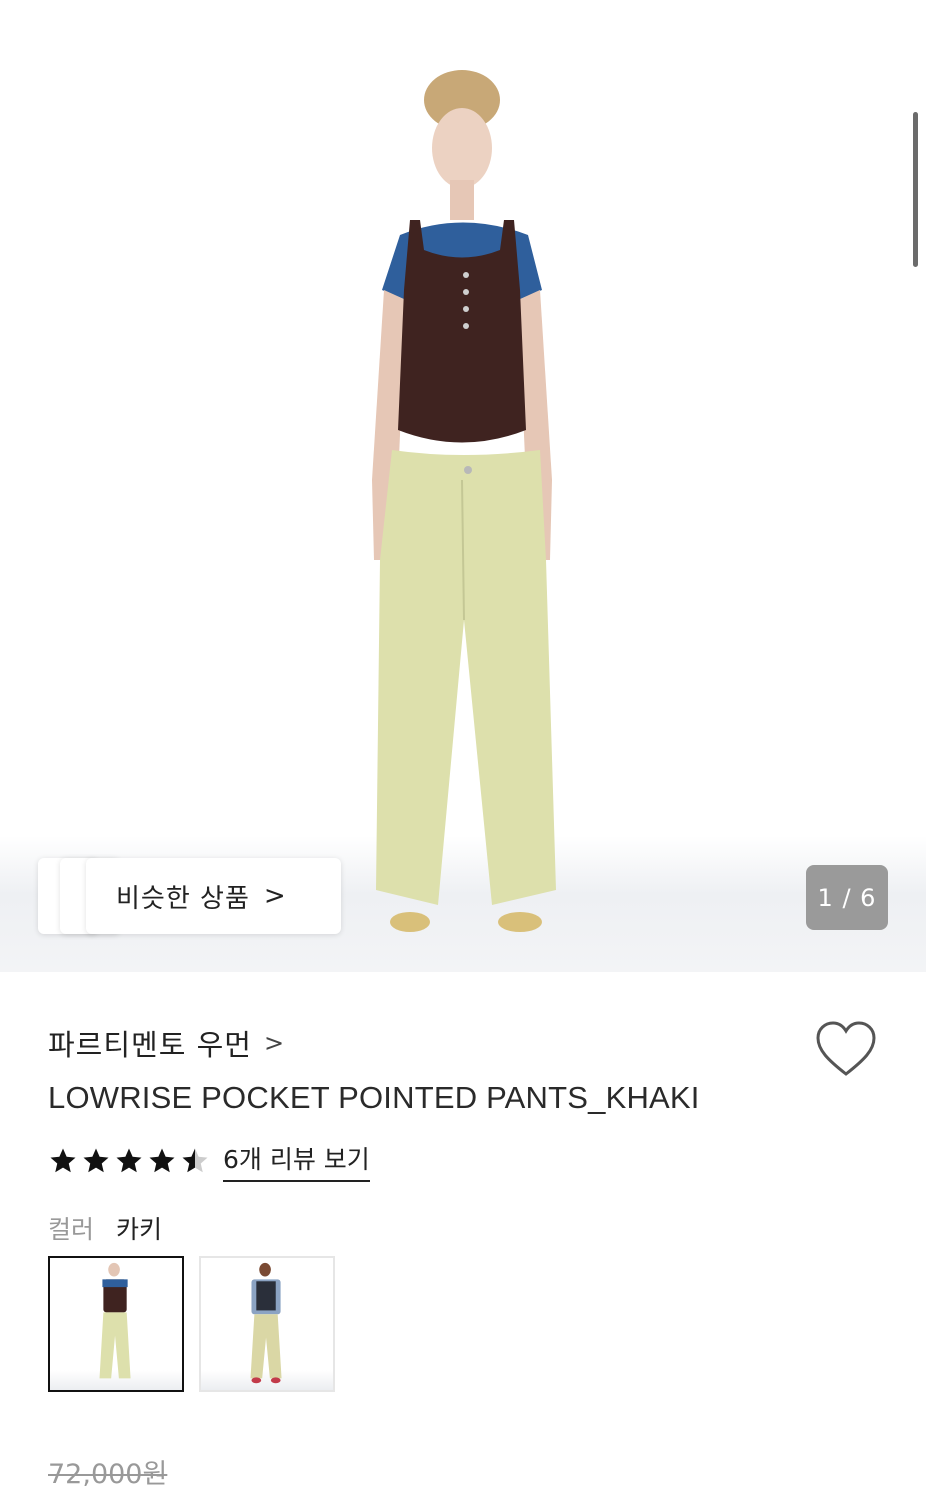 This screenshot has height=1500, width=926. What do you see at coordinates (105, 1228) in the screenshot?
I see `color-row: 컬러 카키` at bounding box center [105, 1228].